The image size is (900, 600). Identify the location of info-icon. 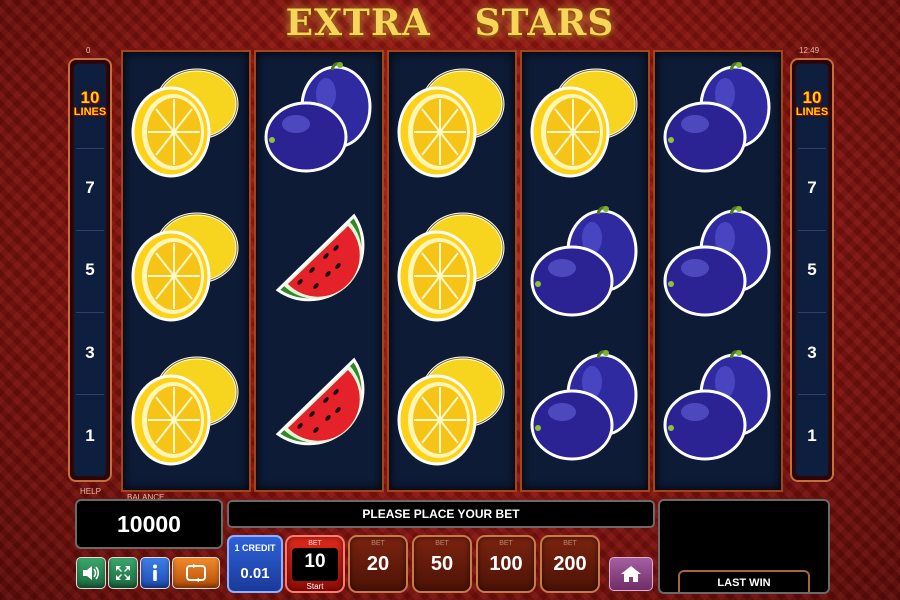
(155, 572).